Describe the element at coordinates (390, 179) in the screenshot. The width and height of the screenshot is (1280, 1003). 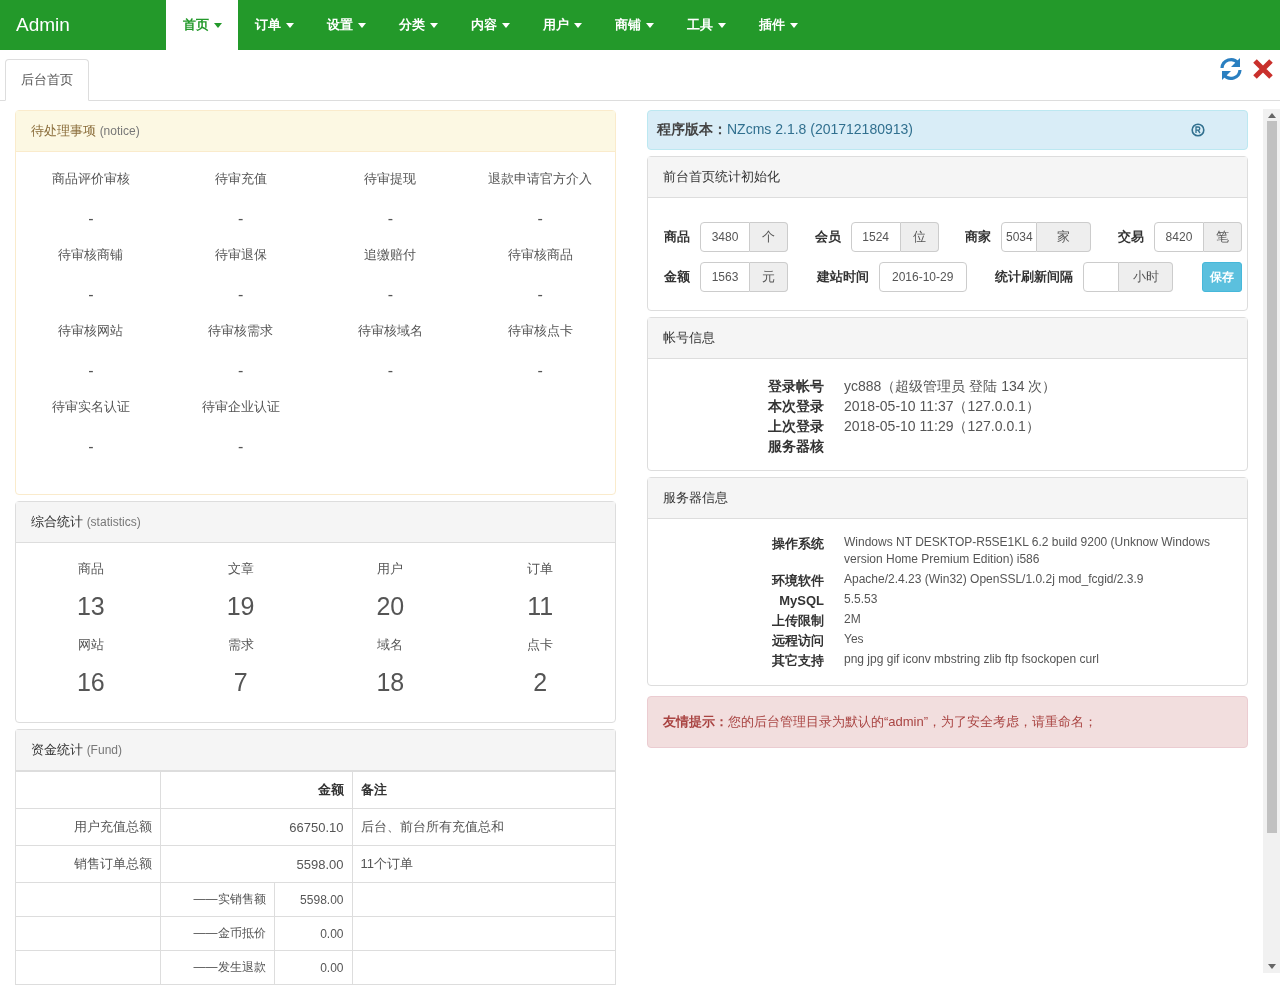
I see `notice-label: 待审提现` at that location.